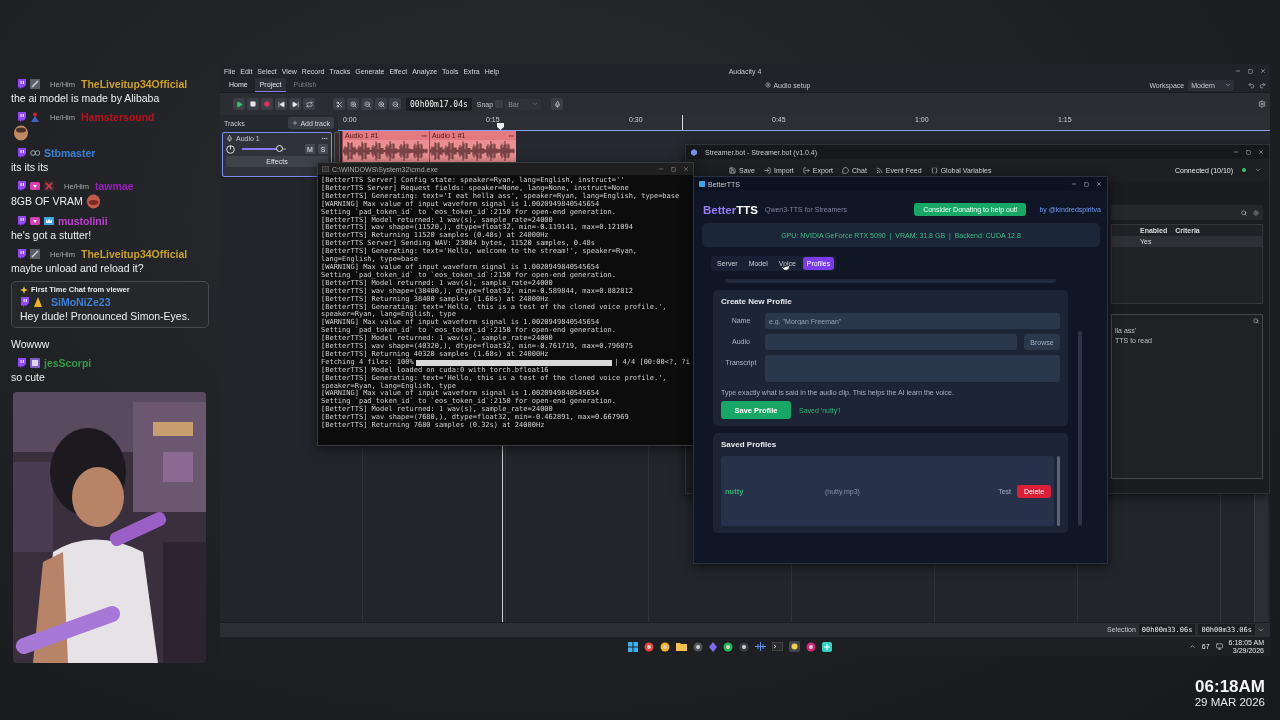  I want to click on loop-button, so click(309, 104).